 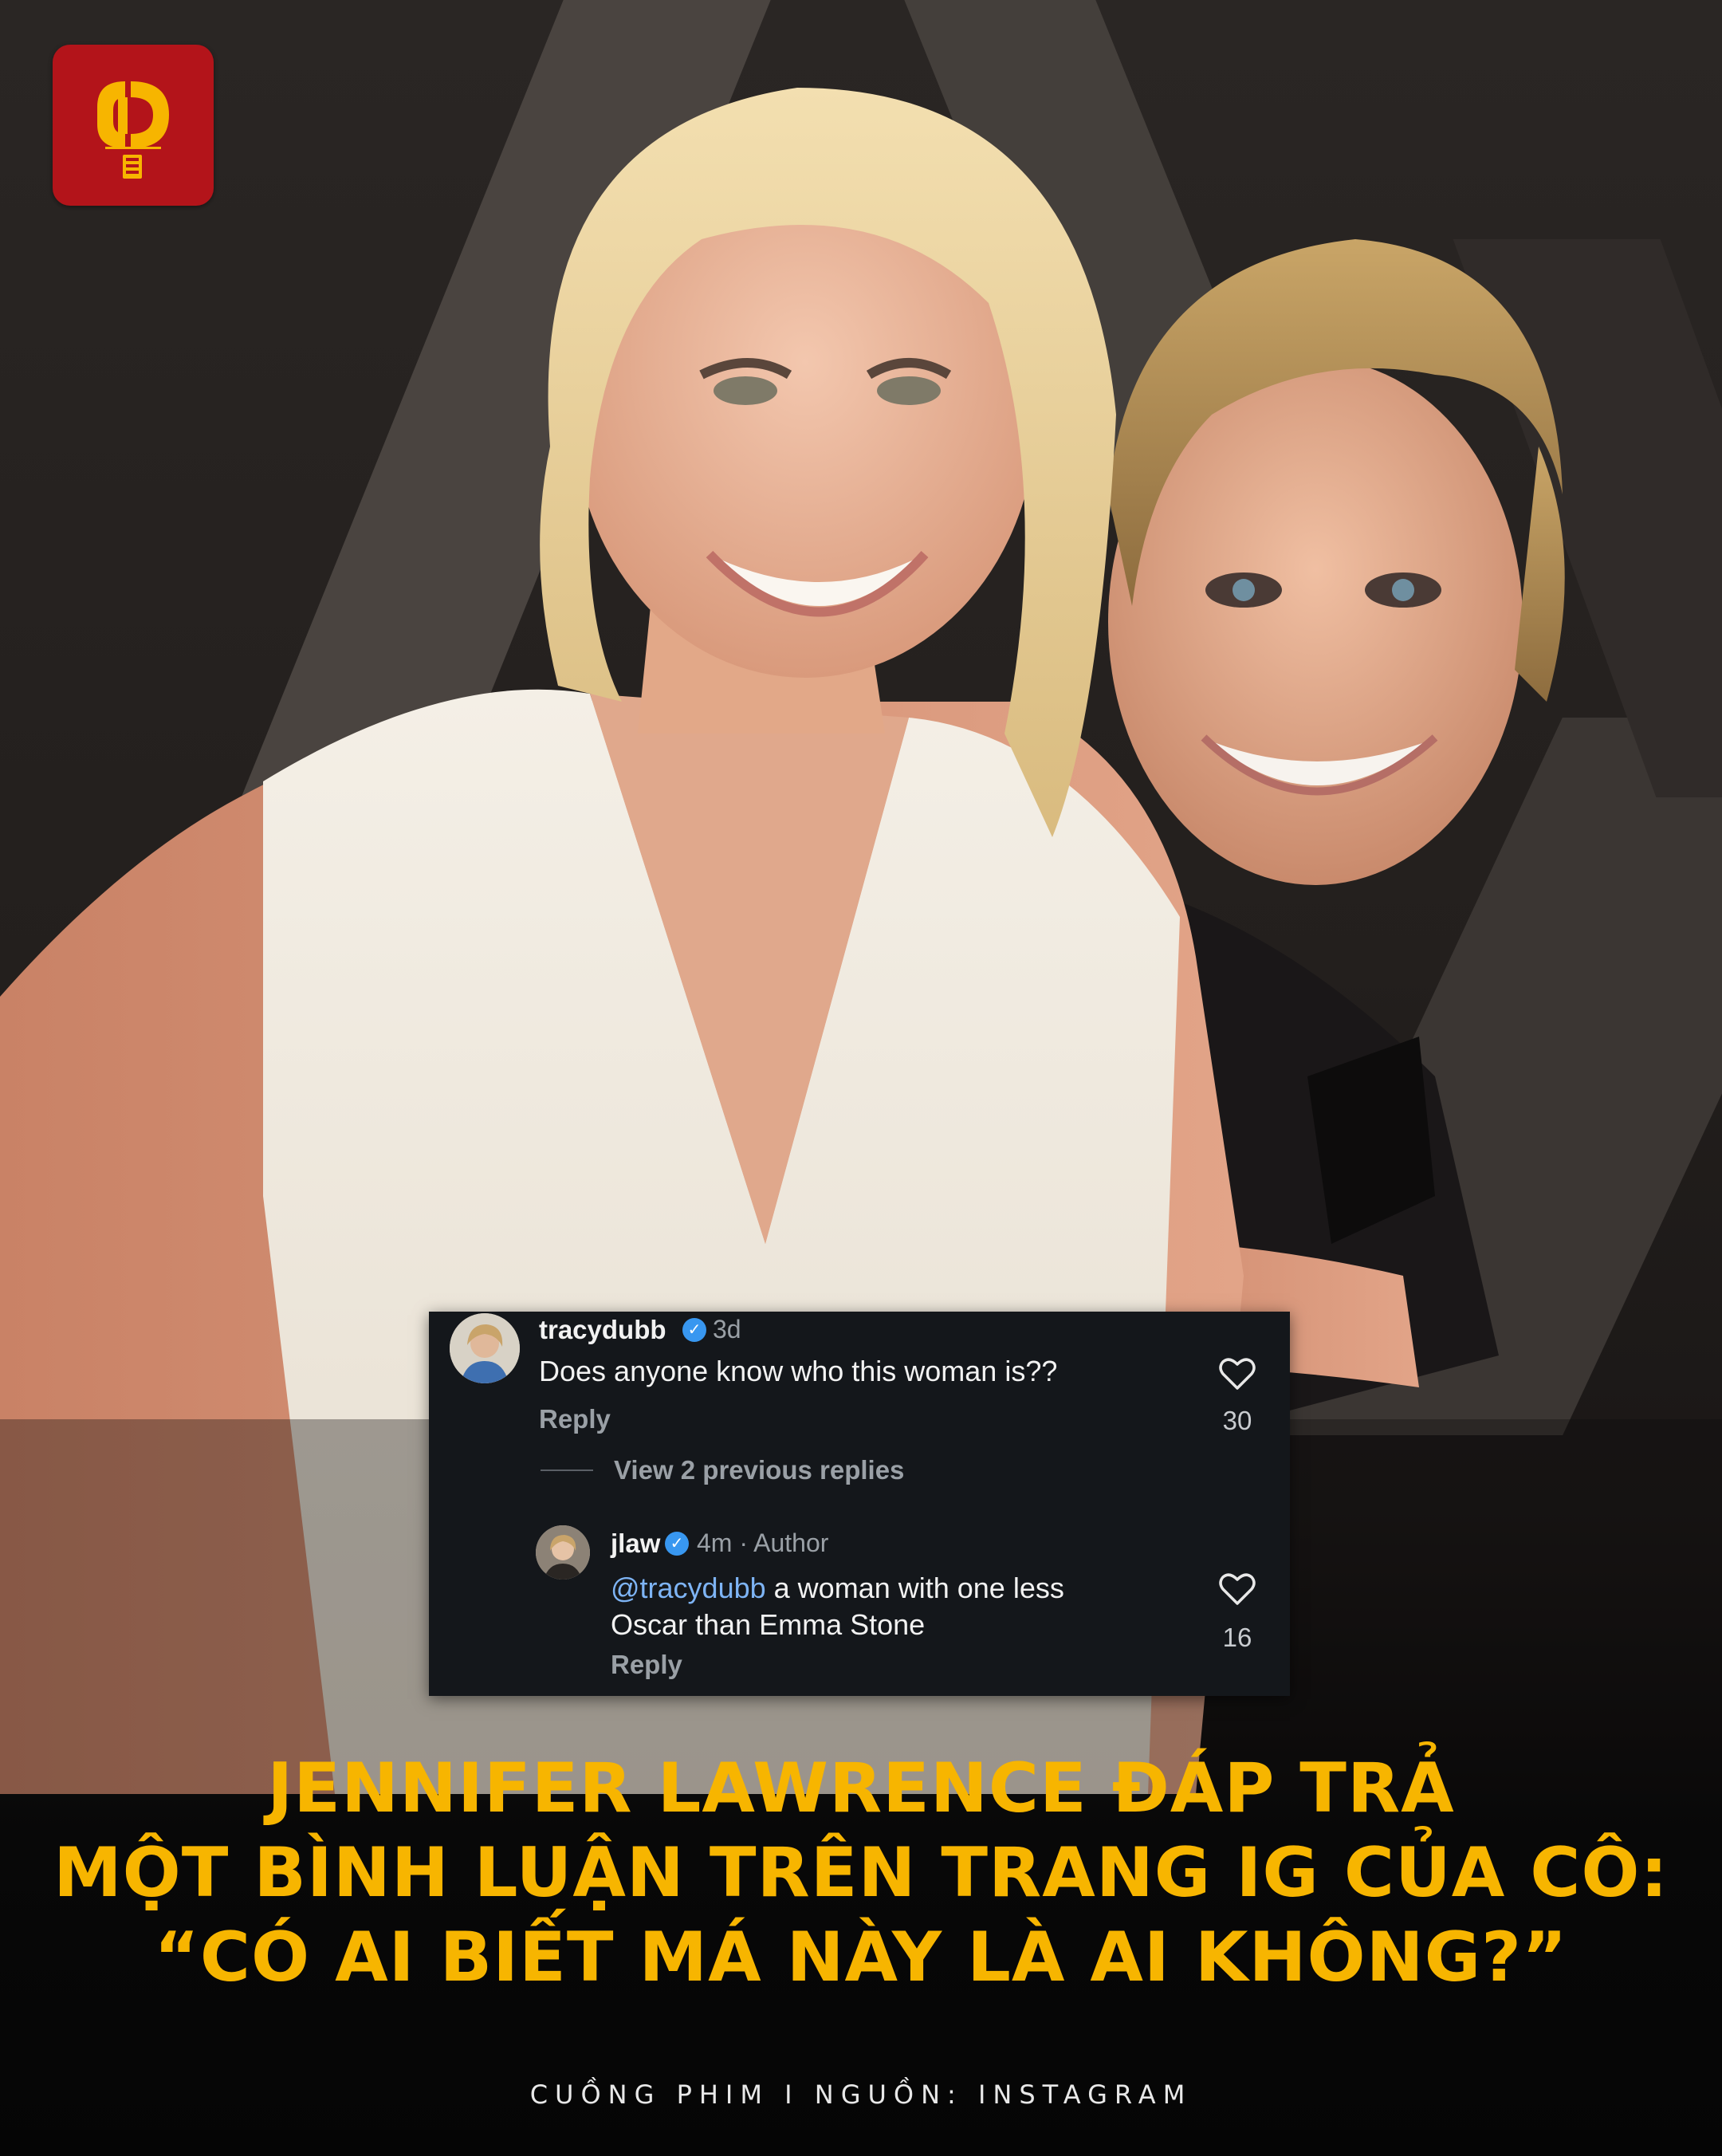 I want to click on headline-line: MỘT BÌNH LUẬN TRÊN TRANG IG CỦA CÔ:, so click(x=861, y=1873).